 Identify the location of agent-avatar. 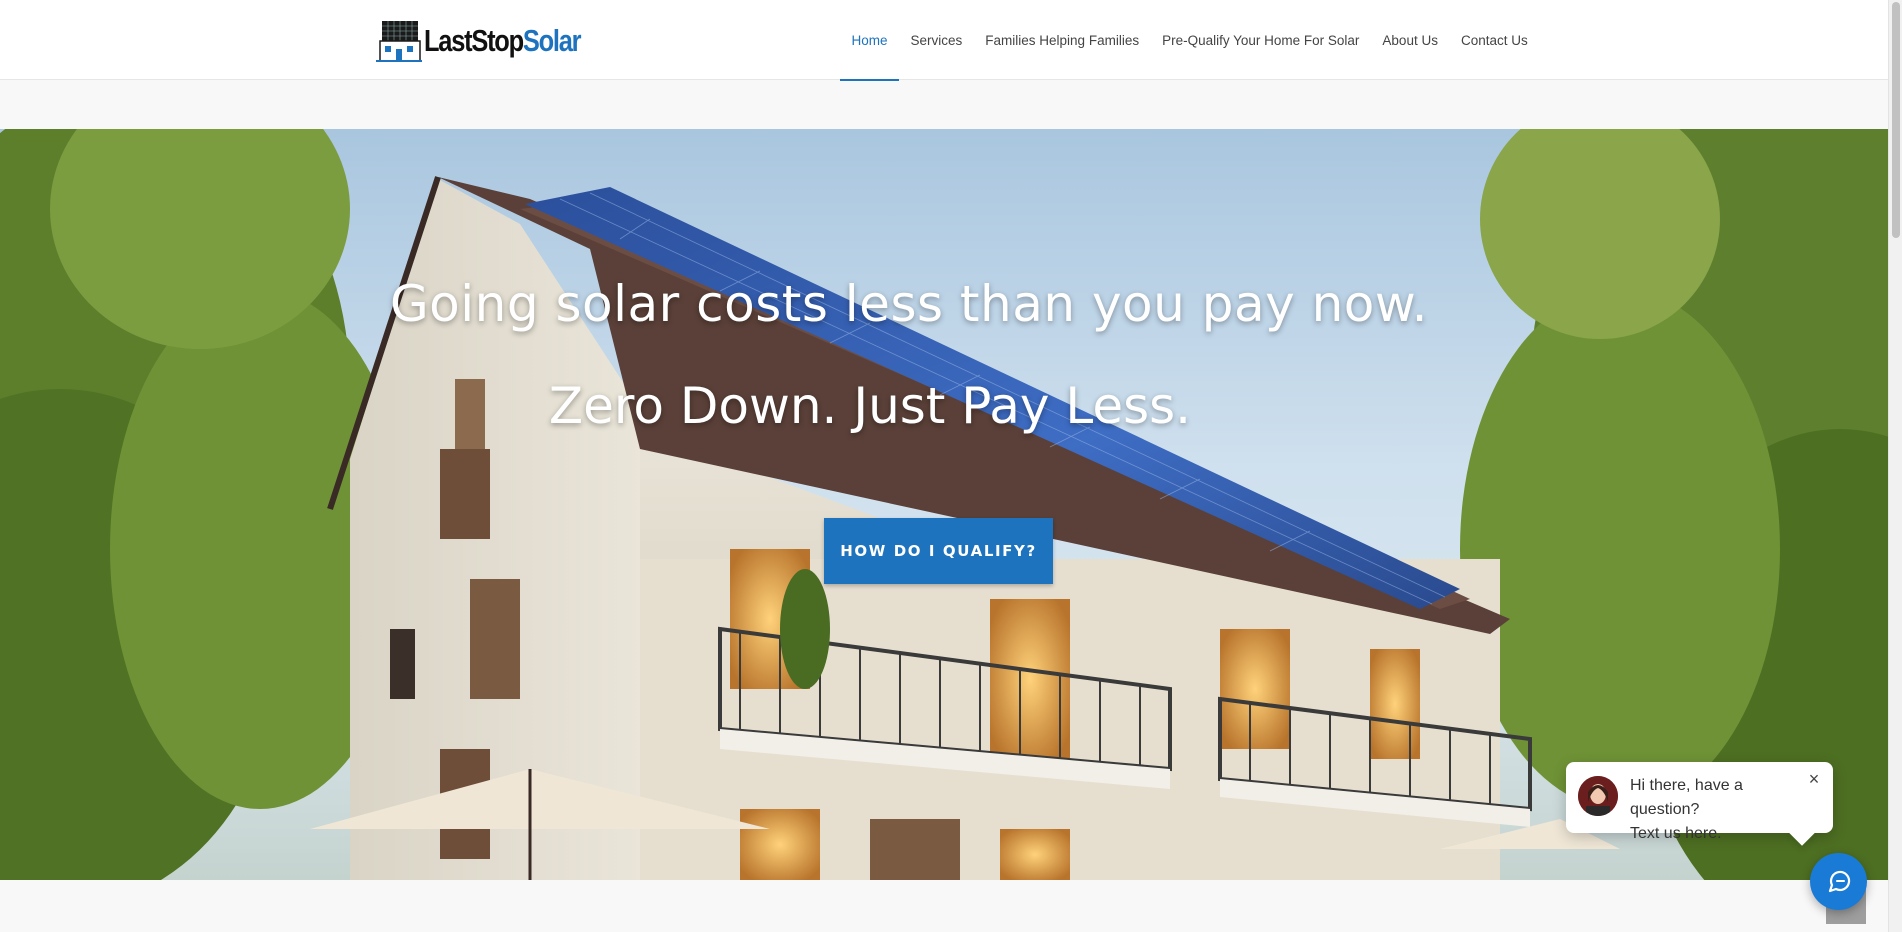
(1598, 796).